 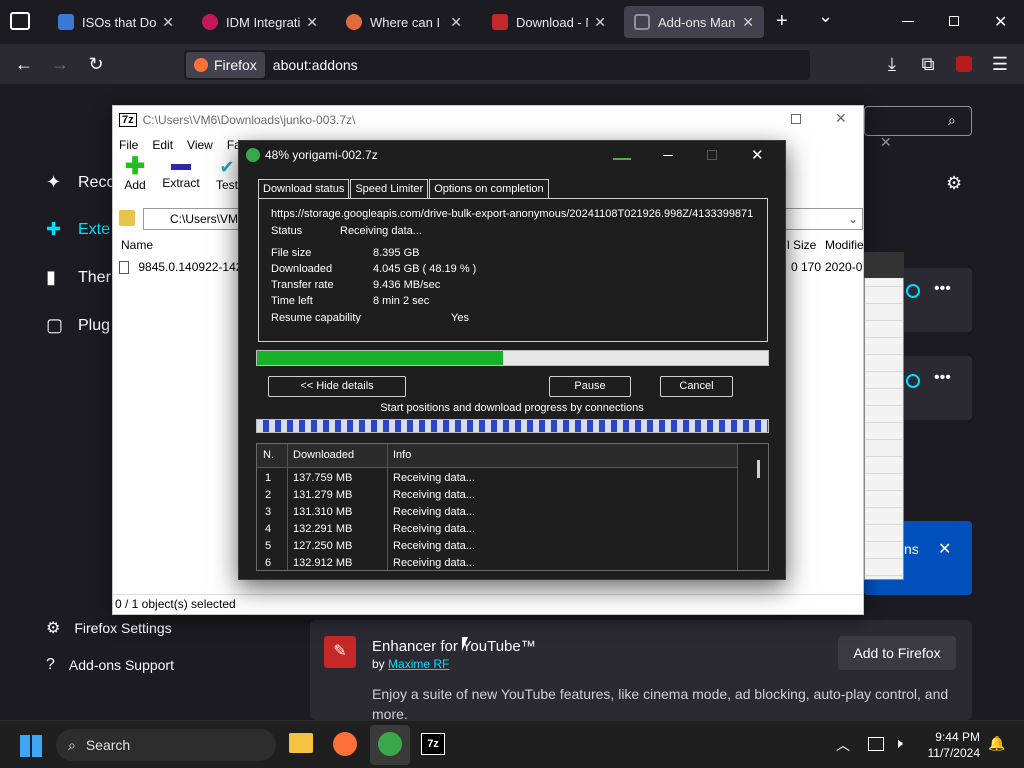 What do you see at coordinates (488, 604) in the screenshot?
I see `status-bar: 0 / 1 object(s) selected` at bounding box center [488, 604].